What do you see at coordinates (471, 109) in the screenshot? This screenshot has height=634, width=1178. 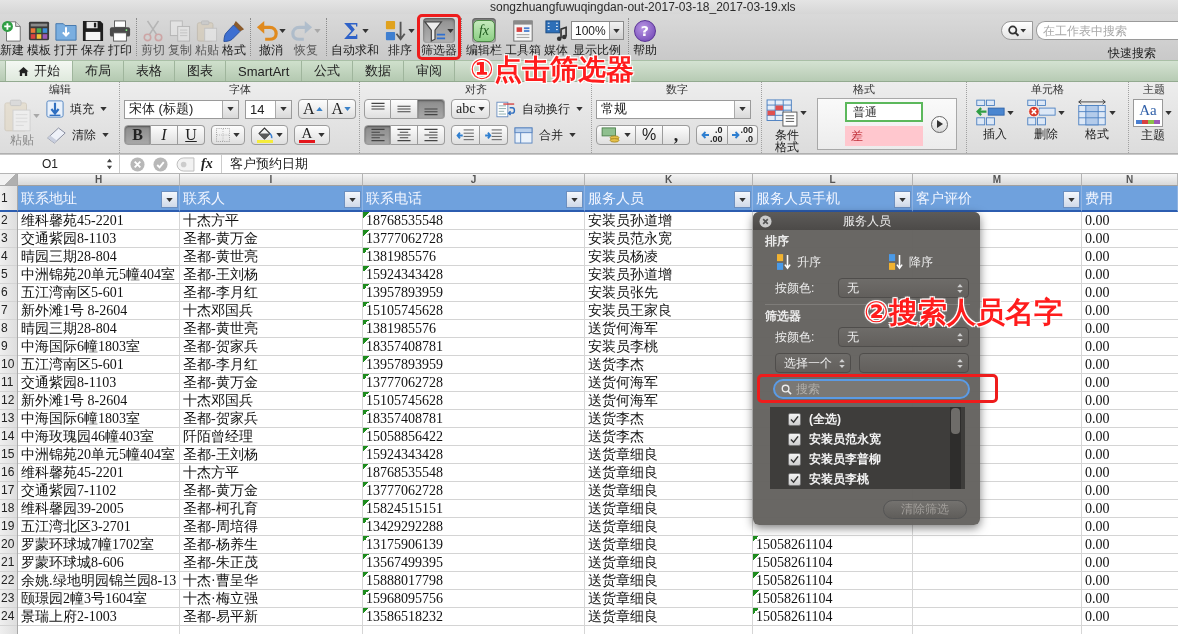 I see `text-orientation-button: abc` at bounding box center [471, 109].